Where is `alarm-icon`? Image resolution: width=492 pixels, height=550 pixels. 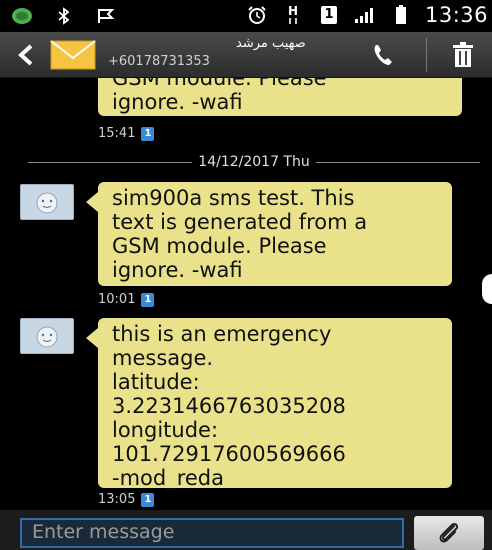 alarm-icon is located at coordinates (257, 15).